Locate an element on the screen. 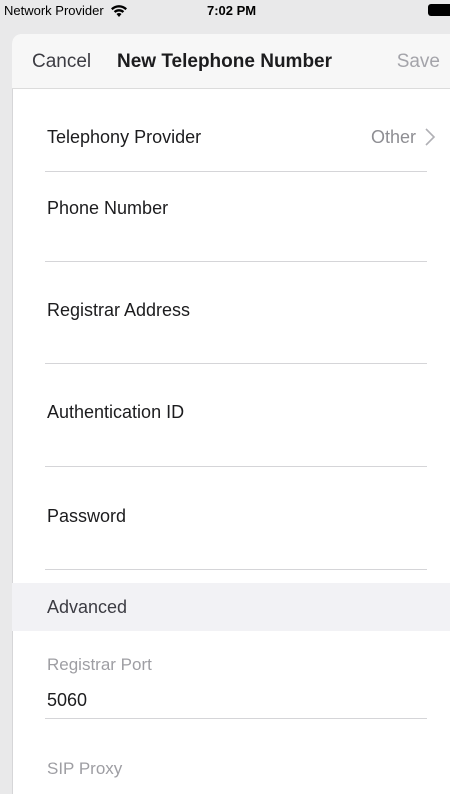 Image resolution: width=450 pixels, height=794 pixels. phone-number-underline is located at coordinates (236, 261).